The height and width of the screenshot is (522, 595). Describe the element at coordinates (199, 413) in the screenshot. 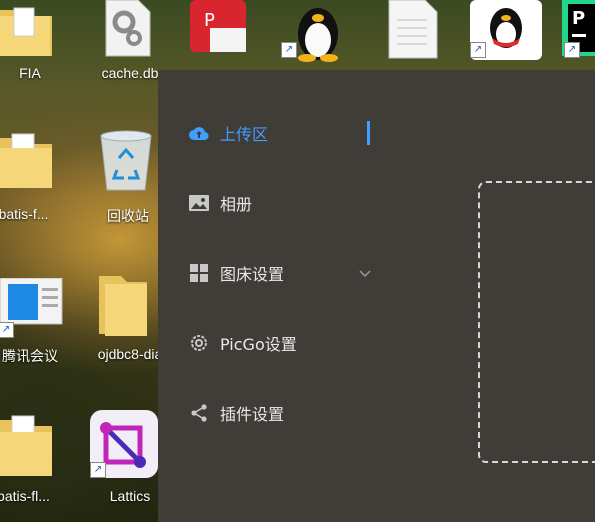

I see `share-icon` at that location.